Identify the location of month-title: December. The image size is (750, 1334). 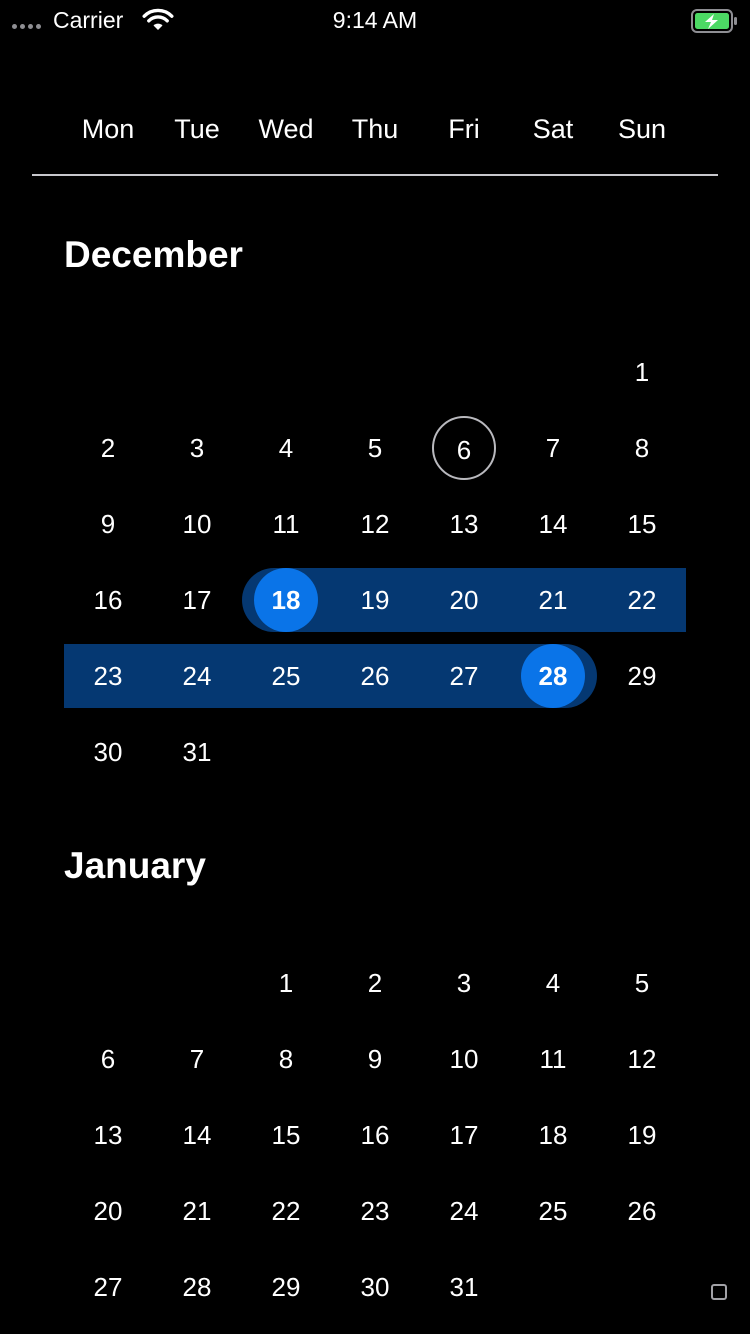
(153, 254).